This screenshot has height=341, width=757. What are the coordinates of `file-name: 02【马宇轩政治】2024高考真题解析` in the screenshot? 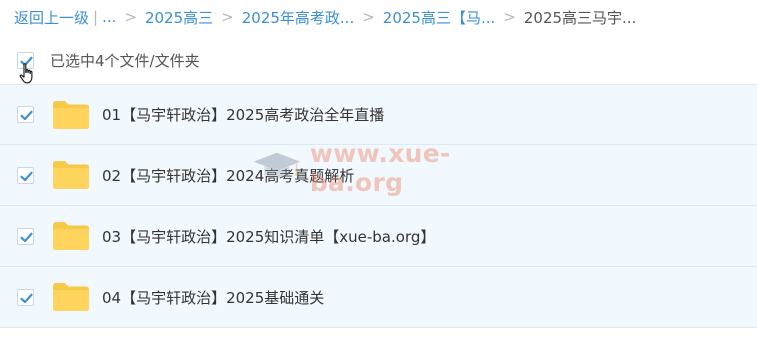 It's located at (228, 175).